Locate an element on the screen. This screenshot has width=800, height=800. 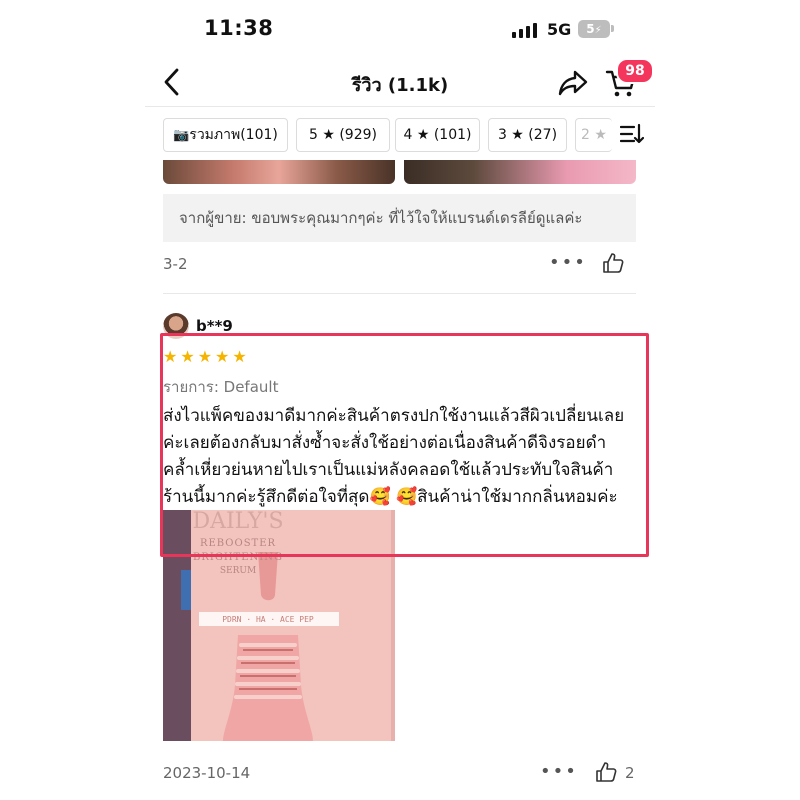
photo-line1-text: REBOOSTER is located at coordinates (238, 543).